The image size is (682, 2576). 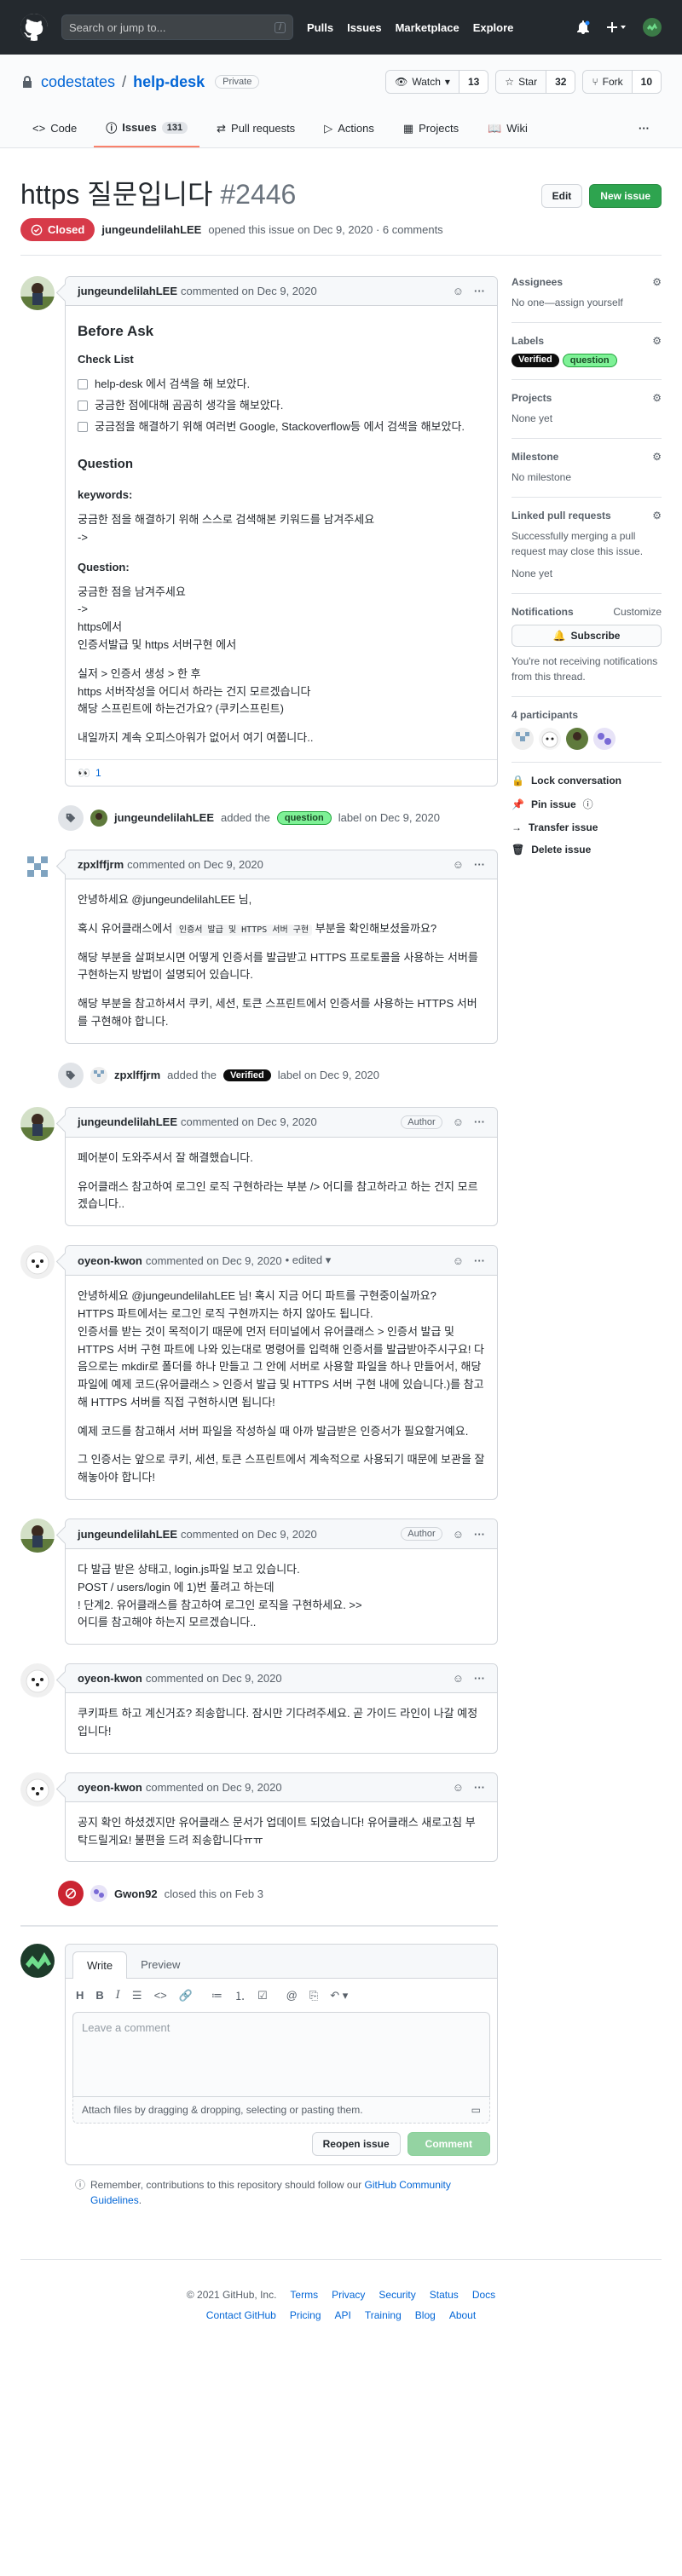 What do you see at coordinates (644, 129) in the screenshot?
I see `more-tabs-icon: ···` at bounding box center [644, 129].